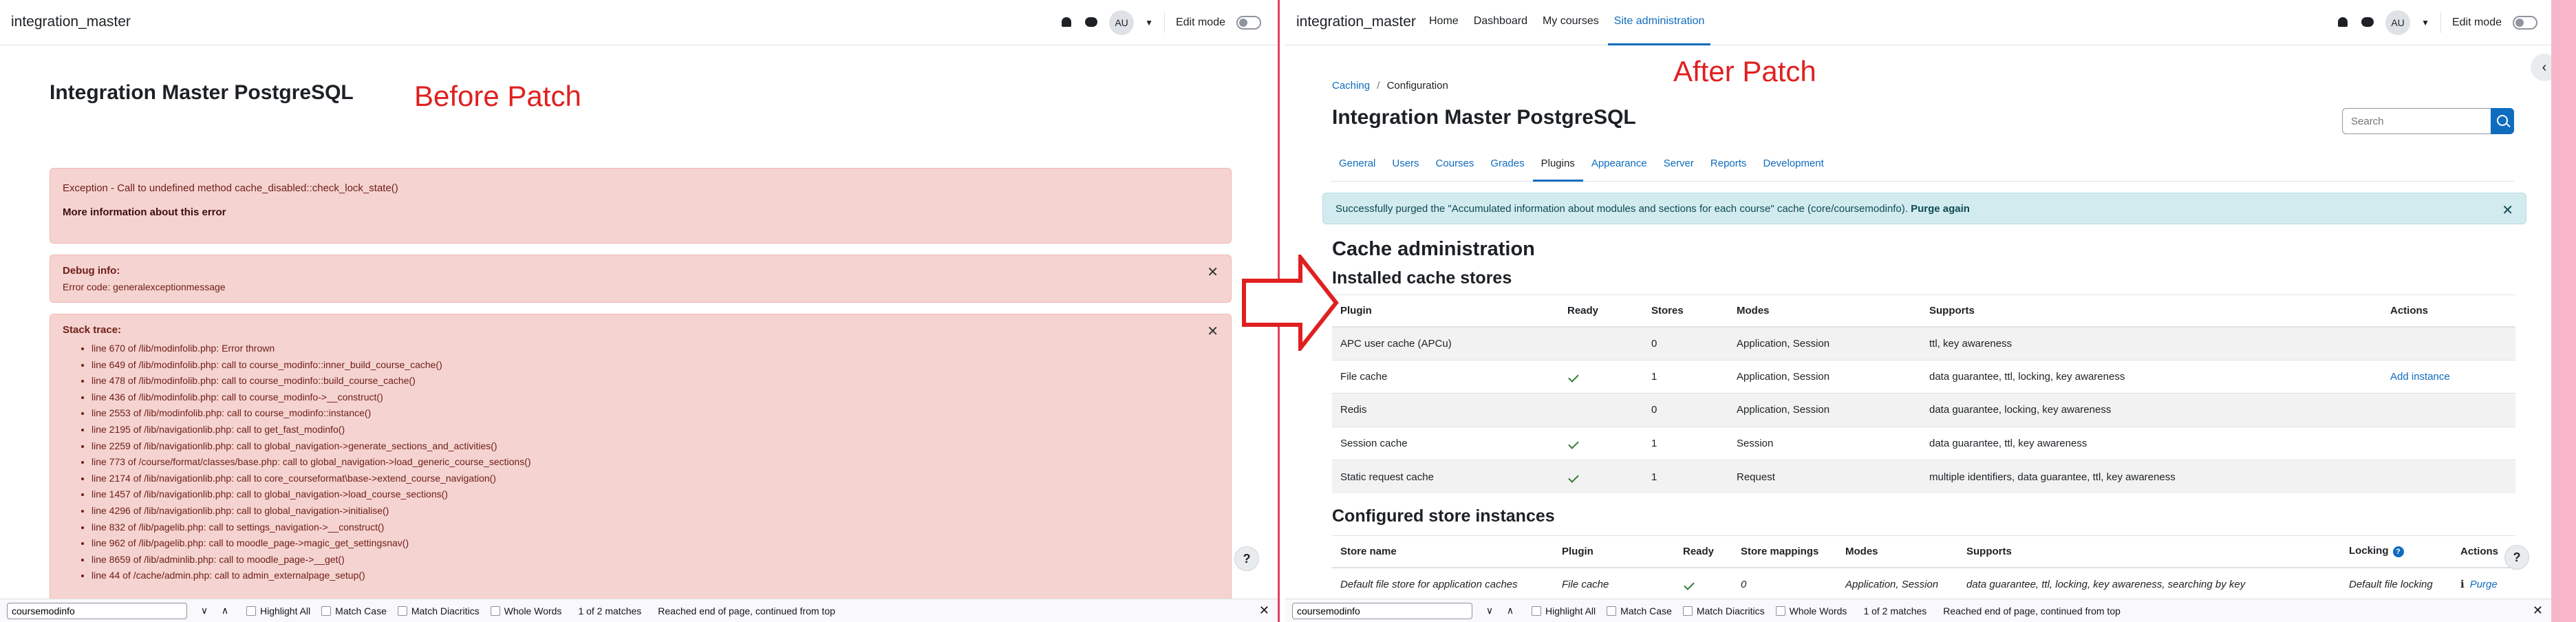 This screenshot has width=2576, height=622. Describe the element at coordinates (1784, 551) in the screenshot. I see `col-store-mappings: Store mappings` at that location.